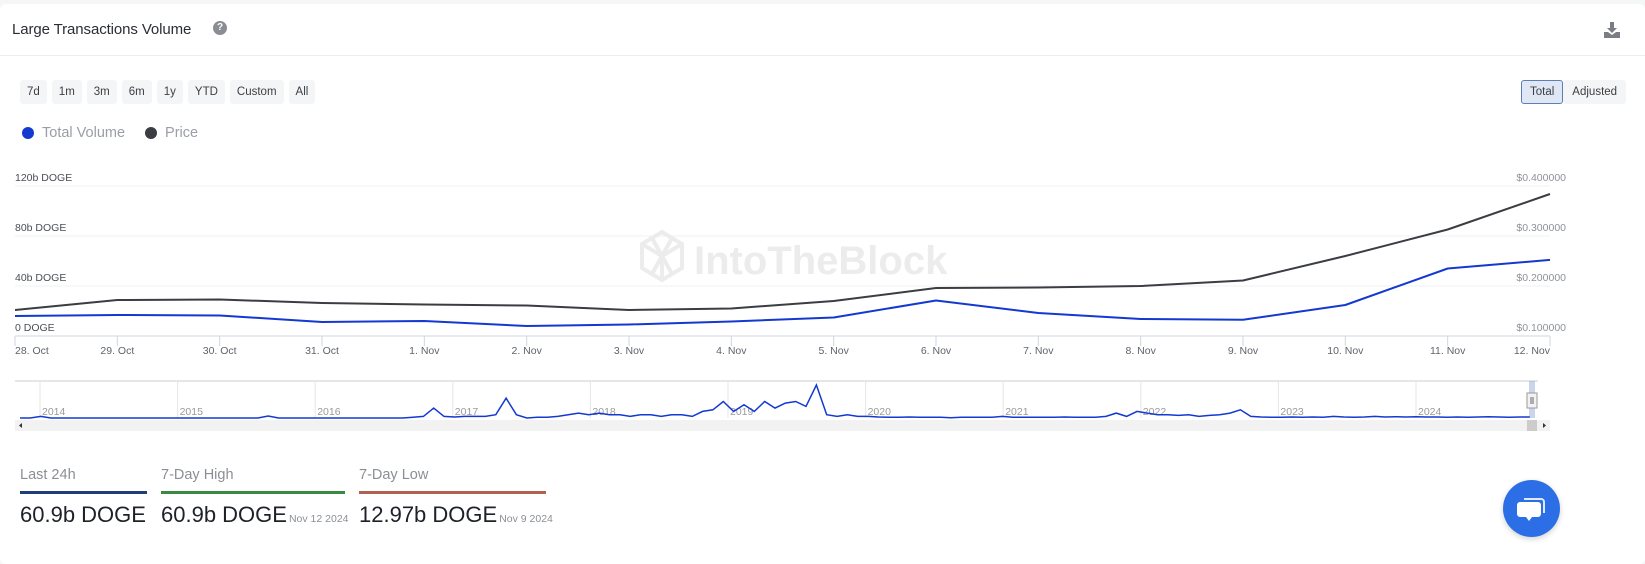 The image size is (1645, 564). I want to click on navigator-year-label: 2014, so click(54, 412).